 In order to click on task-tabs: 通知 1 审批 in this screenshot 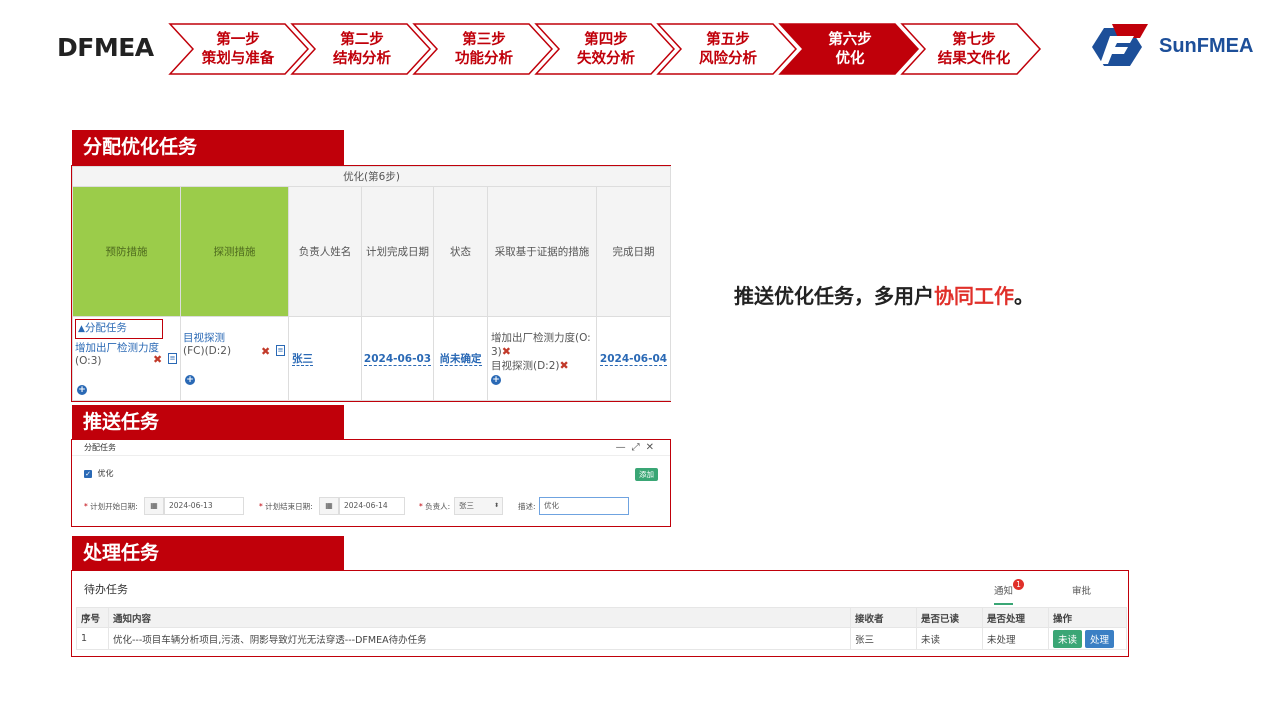, I will do `click(1046, 591)`.